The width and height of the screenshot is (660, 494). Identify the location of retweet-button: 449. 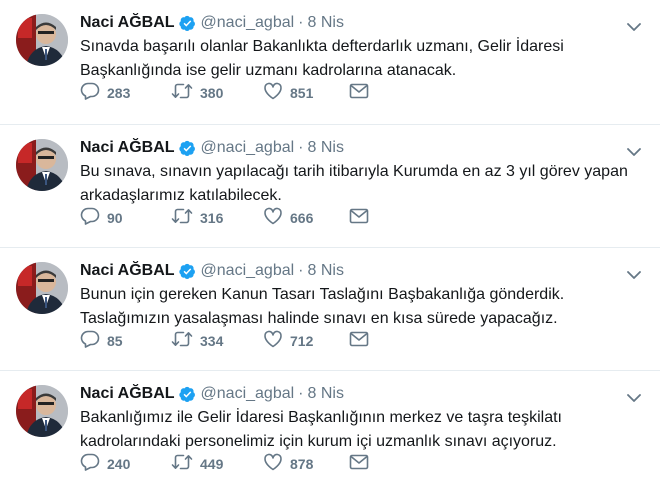
(217, 464).